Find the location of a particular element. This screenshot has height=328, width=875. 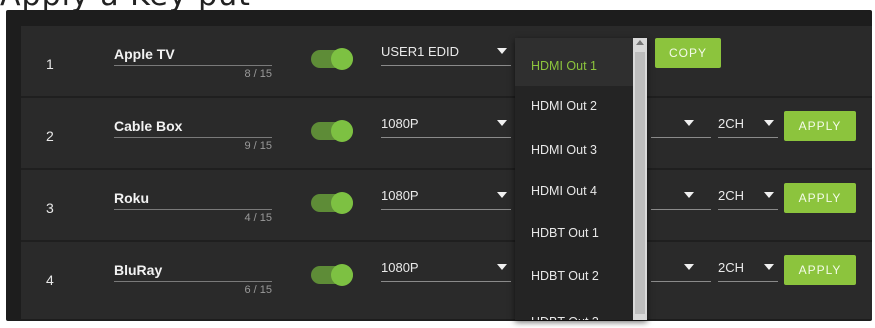

scroll-thumb is located at coordinates (640, 183).